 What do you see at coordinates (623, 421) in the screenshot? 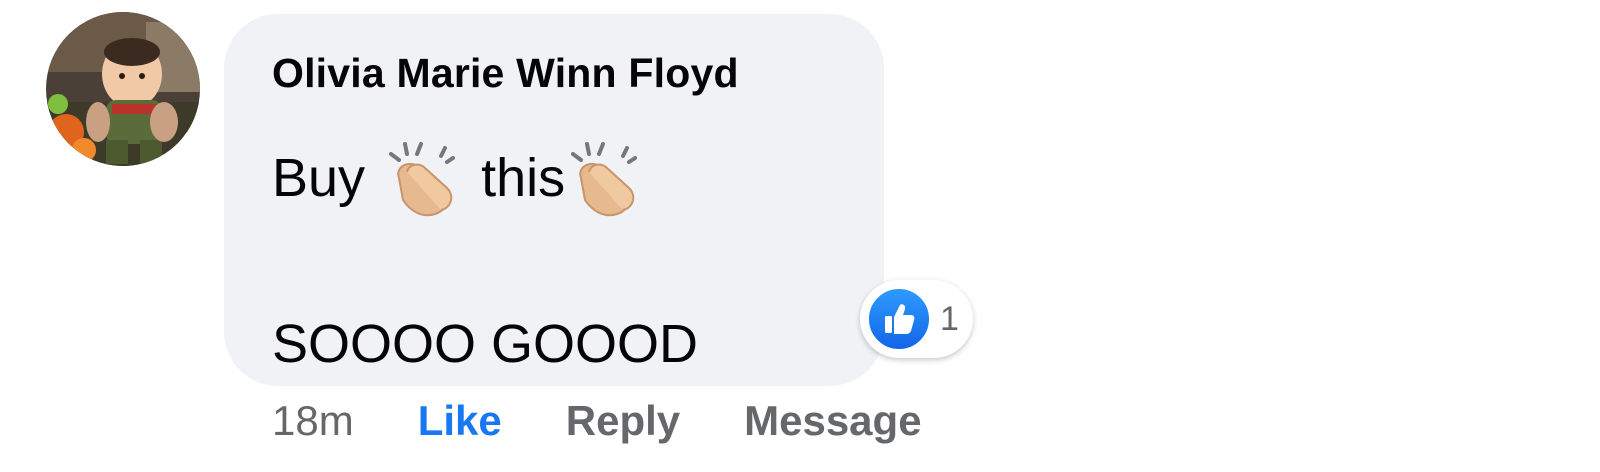
I see `reply-button: Reply` at bounding box center [623, 421].